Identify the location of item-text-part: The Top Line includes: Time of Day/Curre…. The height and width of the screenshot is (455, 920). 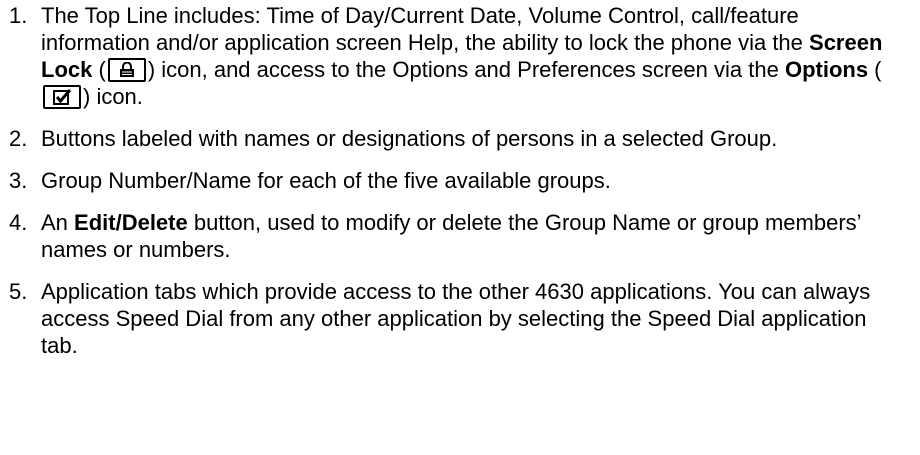
(425, 29).